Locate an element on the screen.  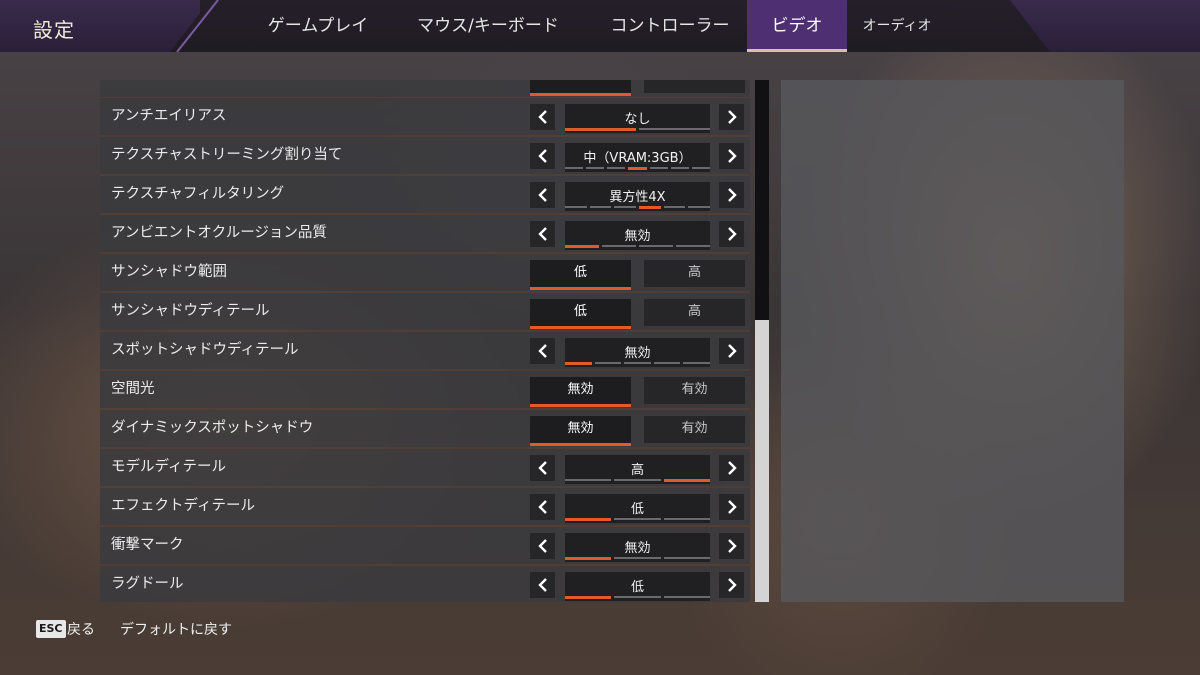
setting-label: アンチエイリアス is located at coordinates (169, 116).